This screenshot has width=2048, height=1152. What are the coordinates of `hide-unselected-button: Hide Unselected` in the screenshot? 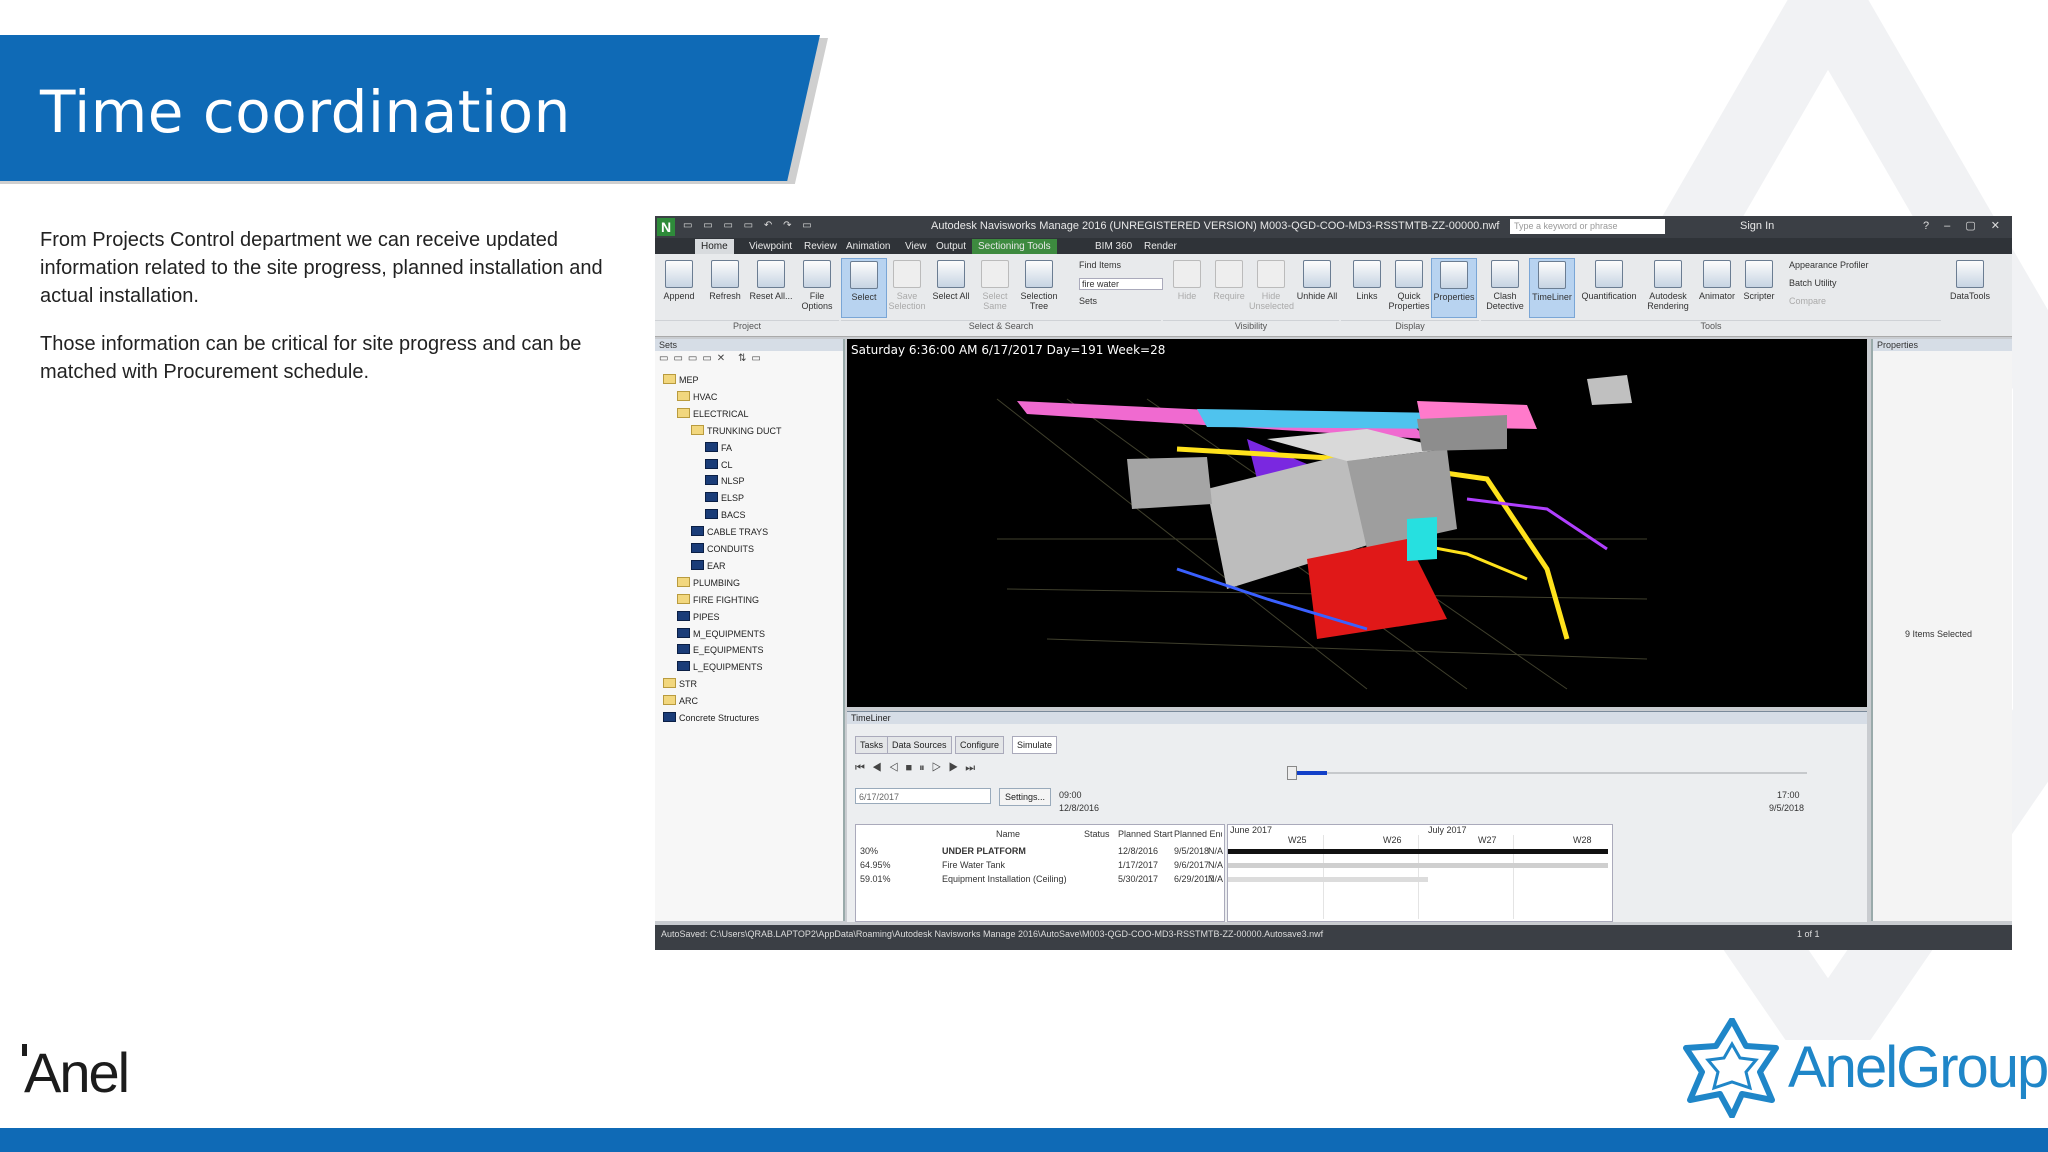 It's located at (1271, 287).